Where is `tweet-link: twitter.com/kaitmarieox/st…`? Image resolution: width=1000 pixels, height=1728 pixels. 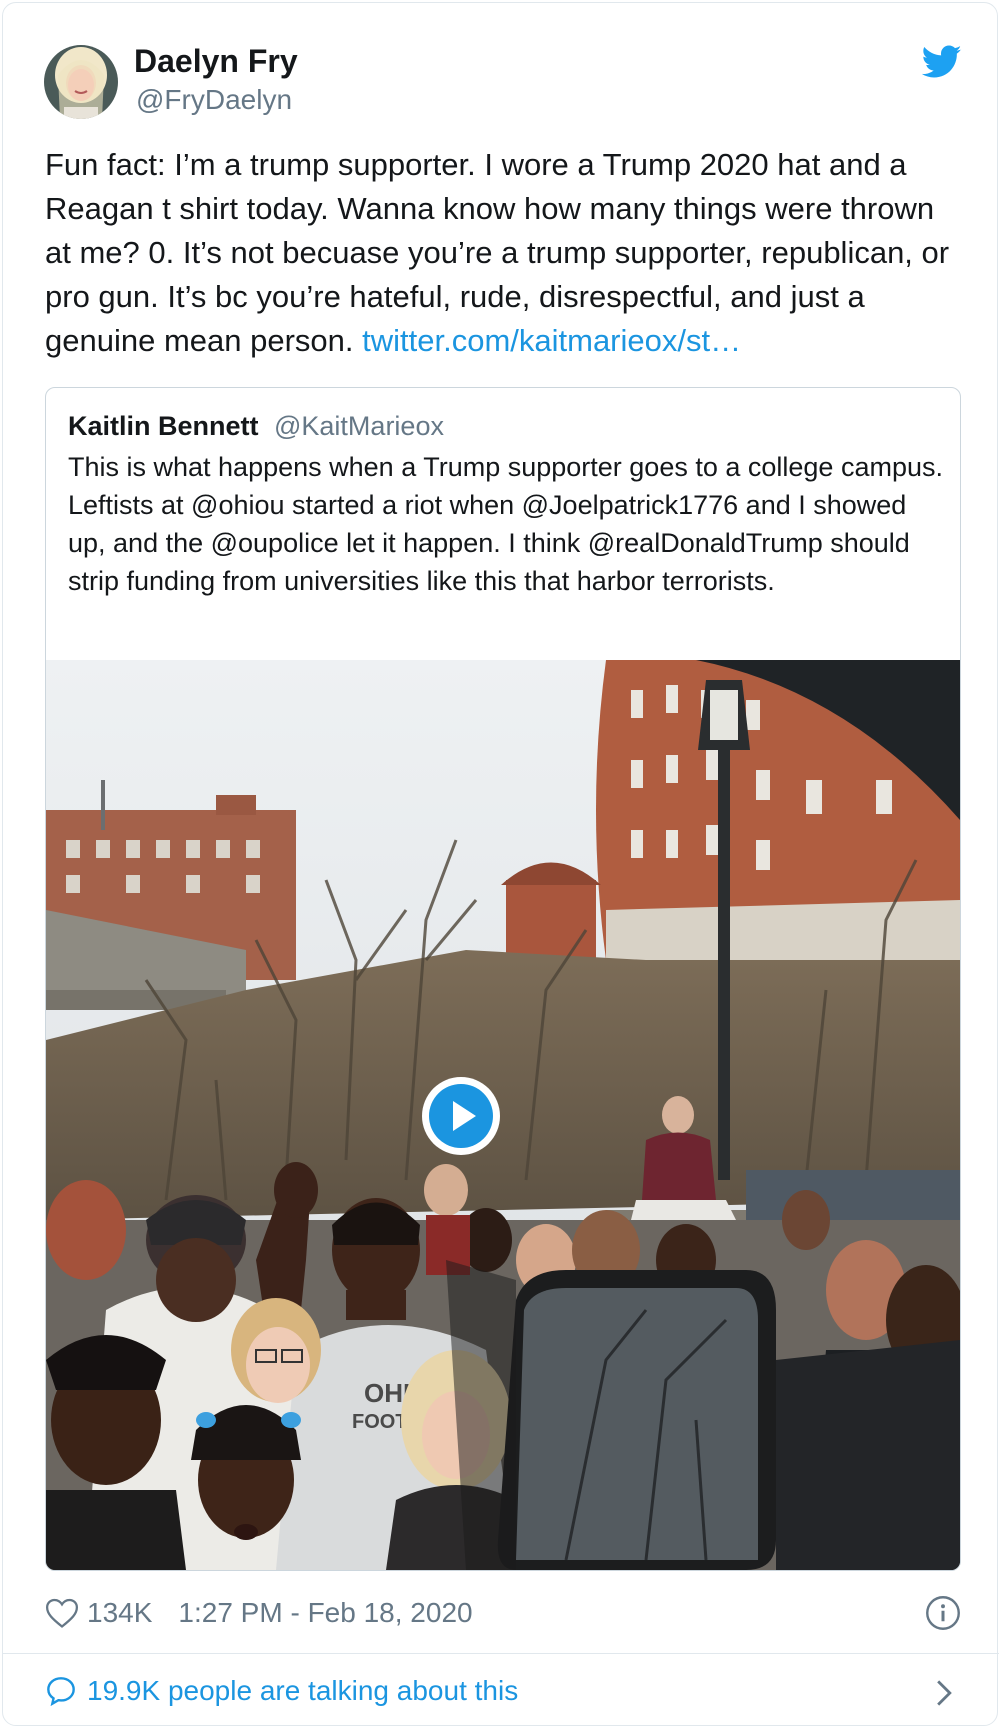 tweet-link: twitter.com/kaitmarieox/st… is located at coordinates (551, 340).